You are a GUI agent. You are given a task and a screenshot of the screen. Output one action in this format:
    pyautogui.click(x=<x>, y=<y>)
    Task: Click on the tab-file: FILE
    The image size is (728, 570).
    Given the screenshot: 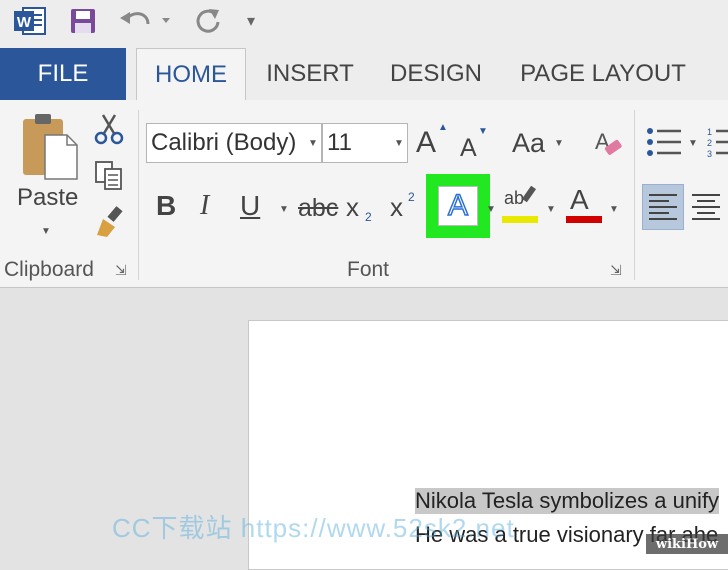 What is the action you would take?
    pyautogui.click(x=63, y=74)
    